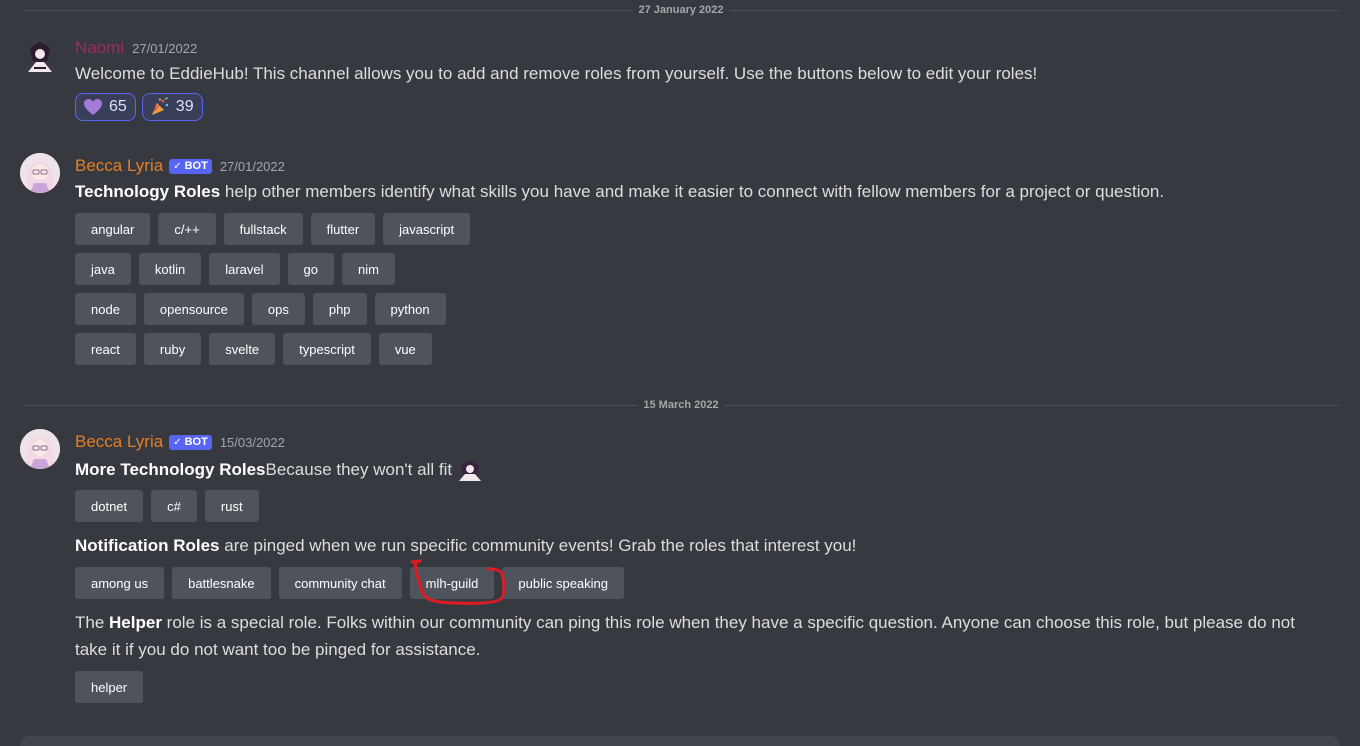 This screenshot has width=1360, height=746. Describe the element at coordinates (359, 469) in the screenshot. I see `body: Because they won't all fit` at that location.